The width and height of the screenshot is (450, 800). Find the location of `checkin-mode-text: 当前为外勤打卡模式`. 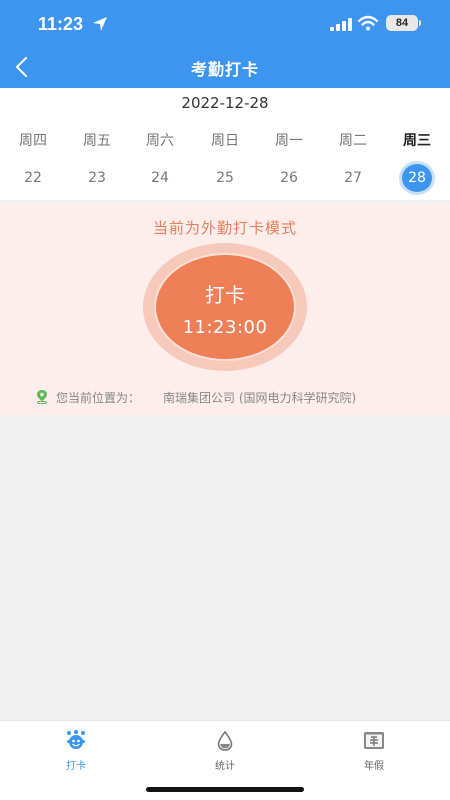

checkin-mode-text: 当前为外勤打卡模式 is located at coordinates (224, 228).